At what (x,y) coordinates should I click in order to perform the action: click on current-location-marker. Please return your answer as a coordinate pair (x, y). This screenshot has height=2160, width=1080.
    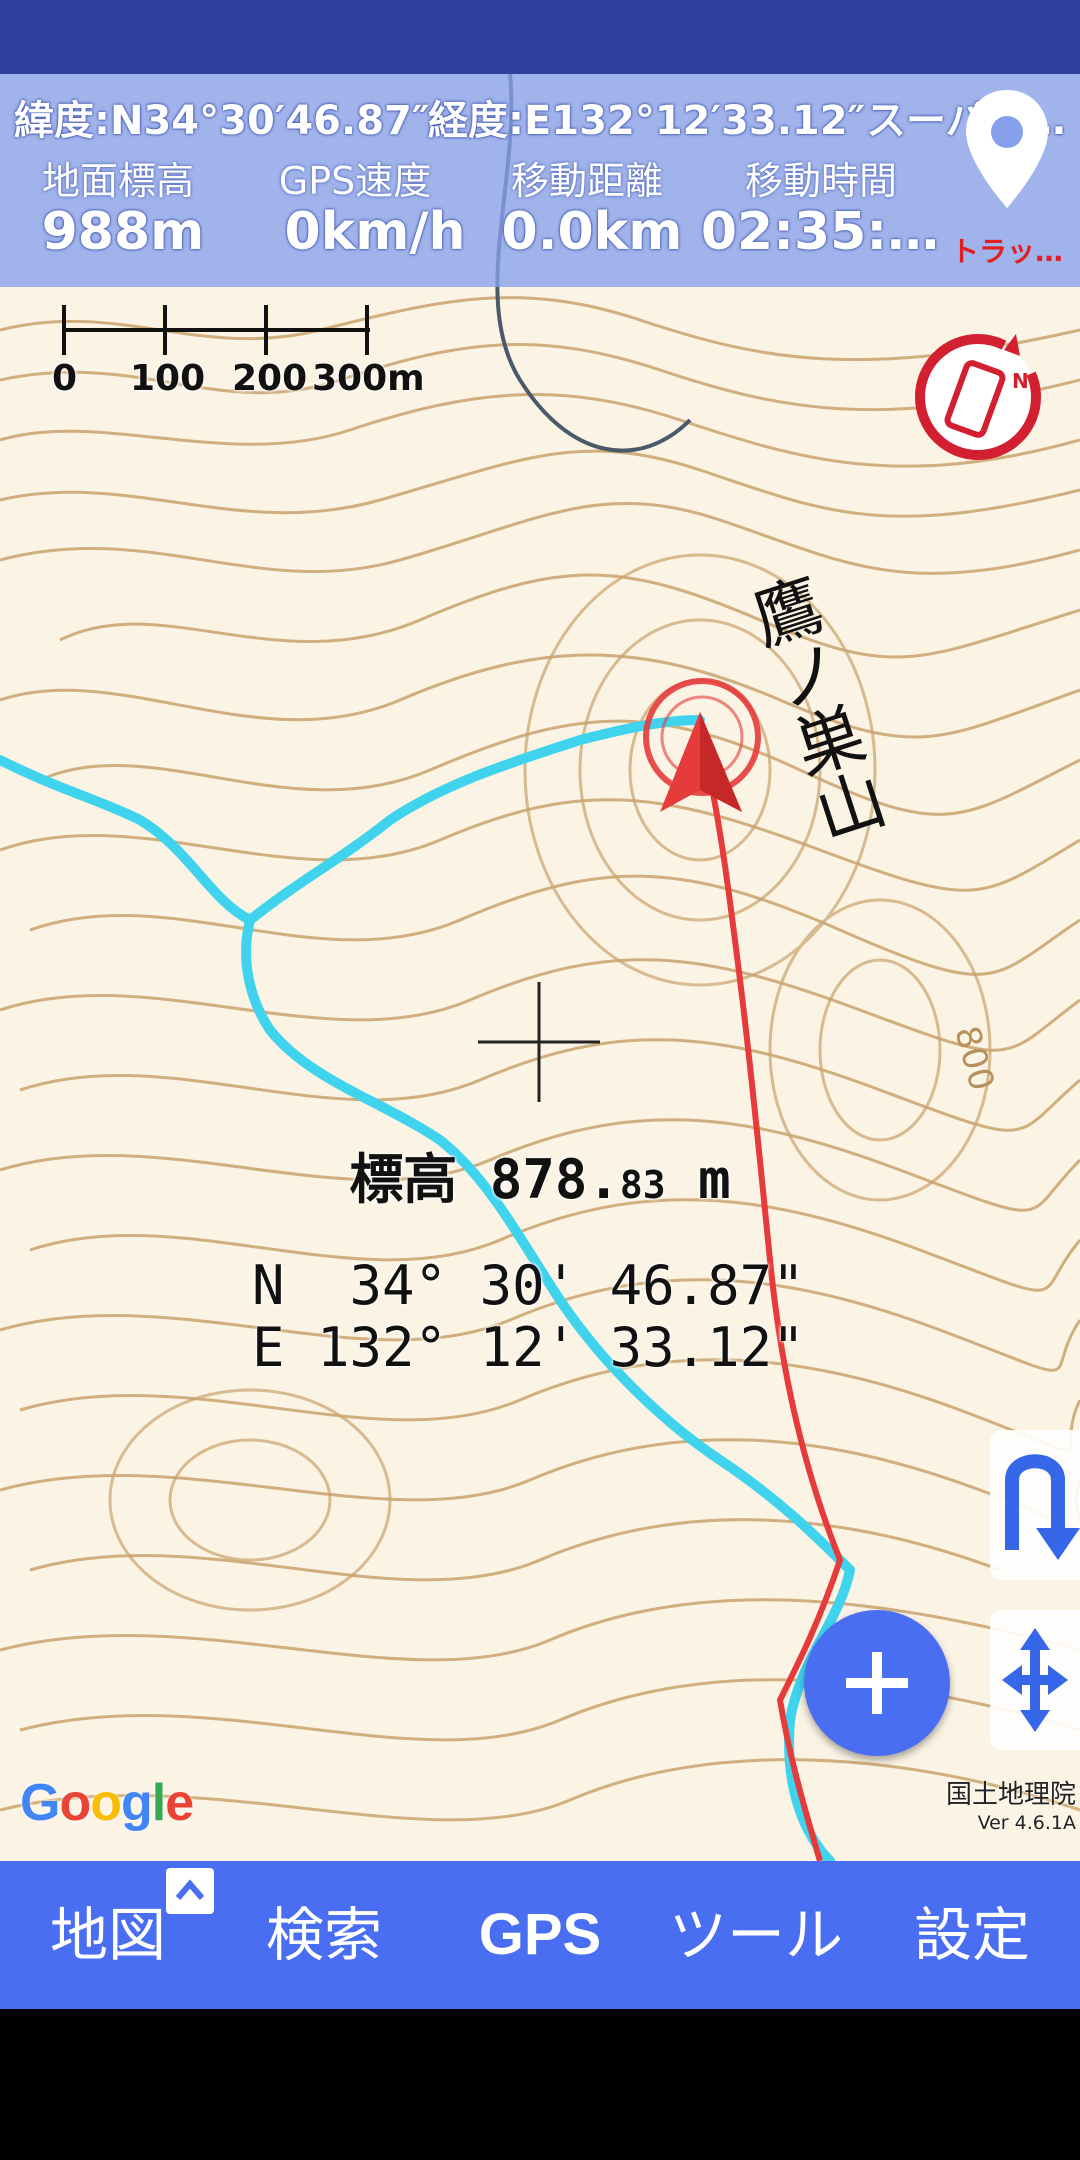
    Looking at the image, I should click on (702, 745).